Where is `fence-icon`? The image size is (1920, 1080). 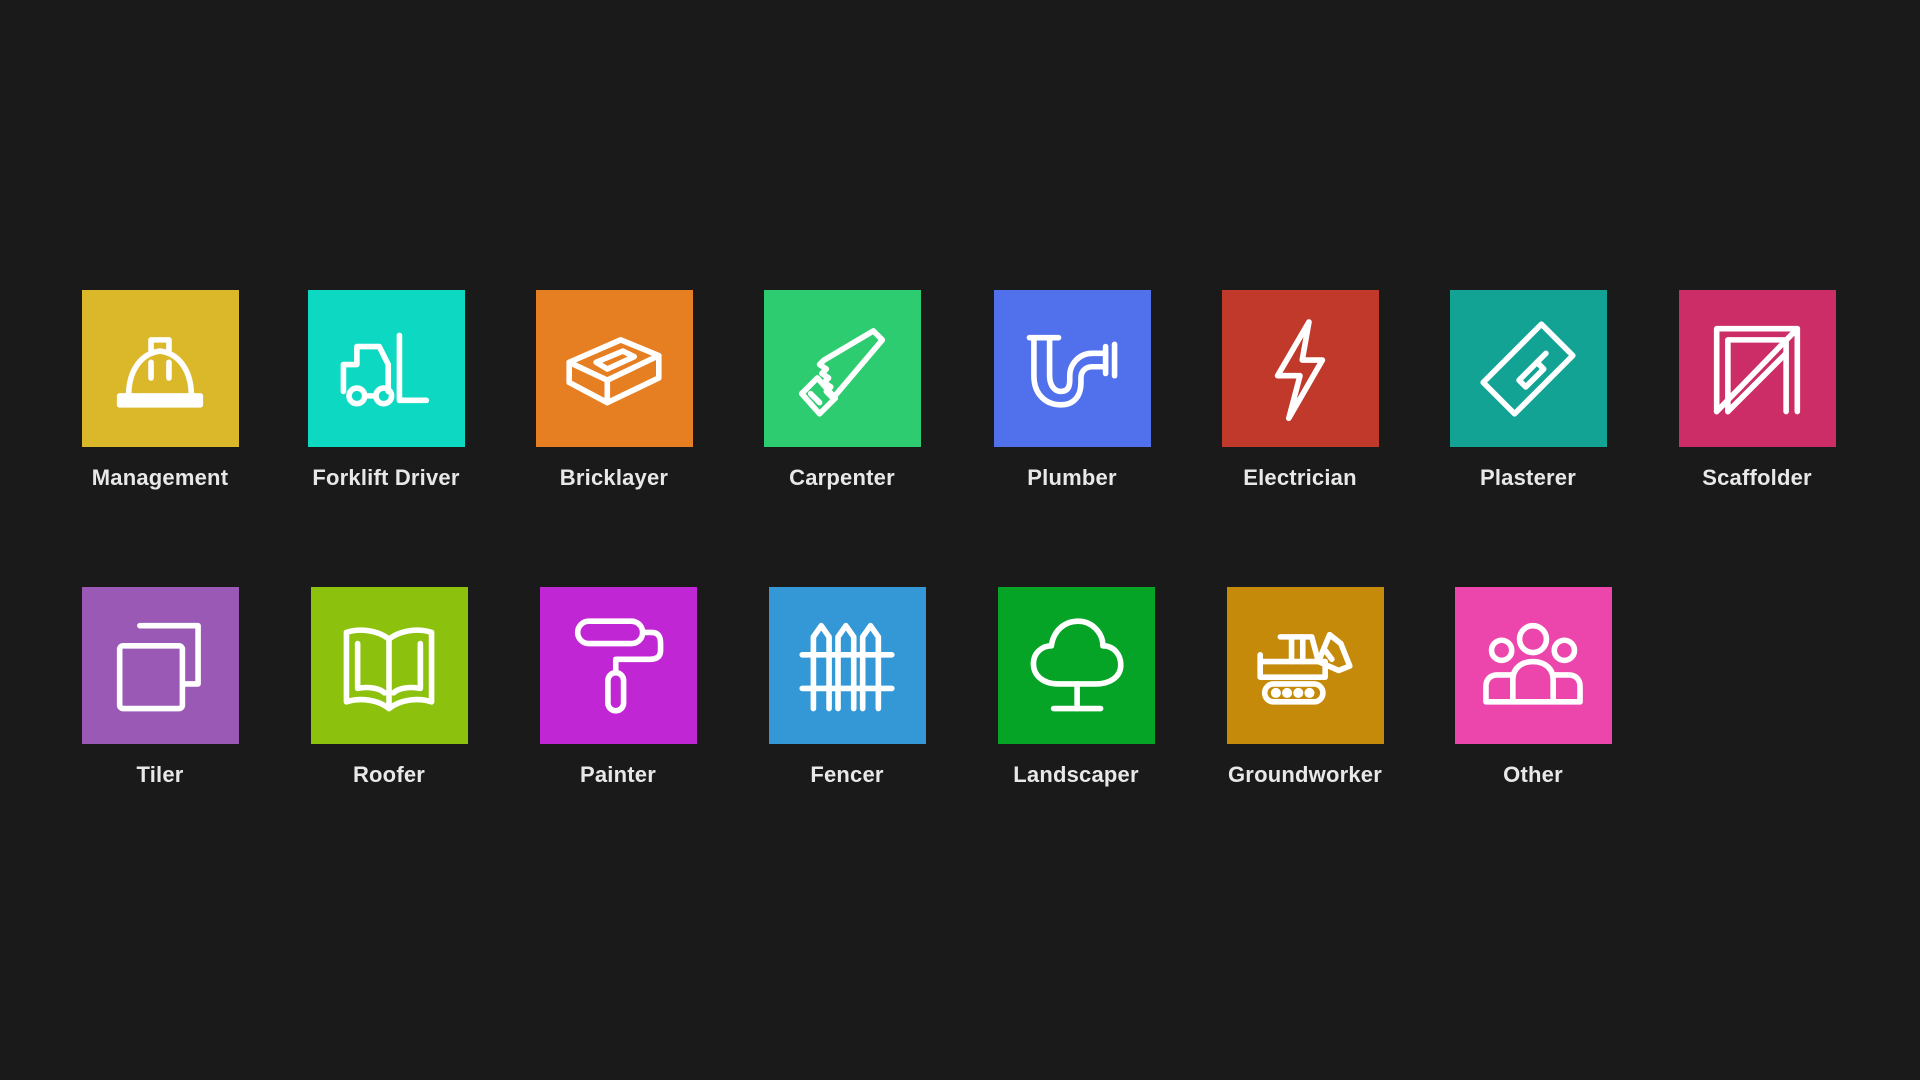
fence-icon is located at coordinates (847, 666).